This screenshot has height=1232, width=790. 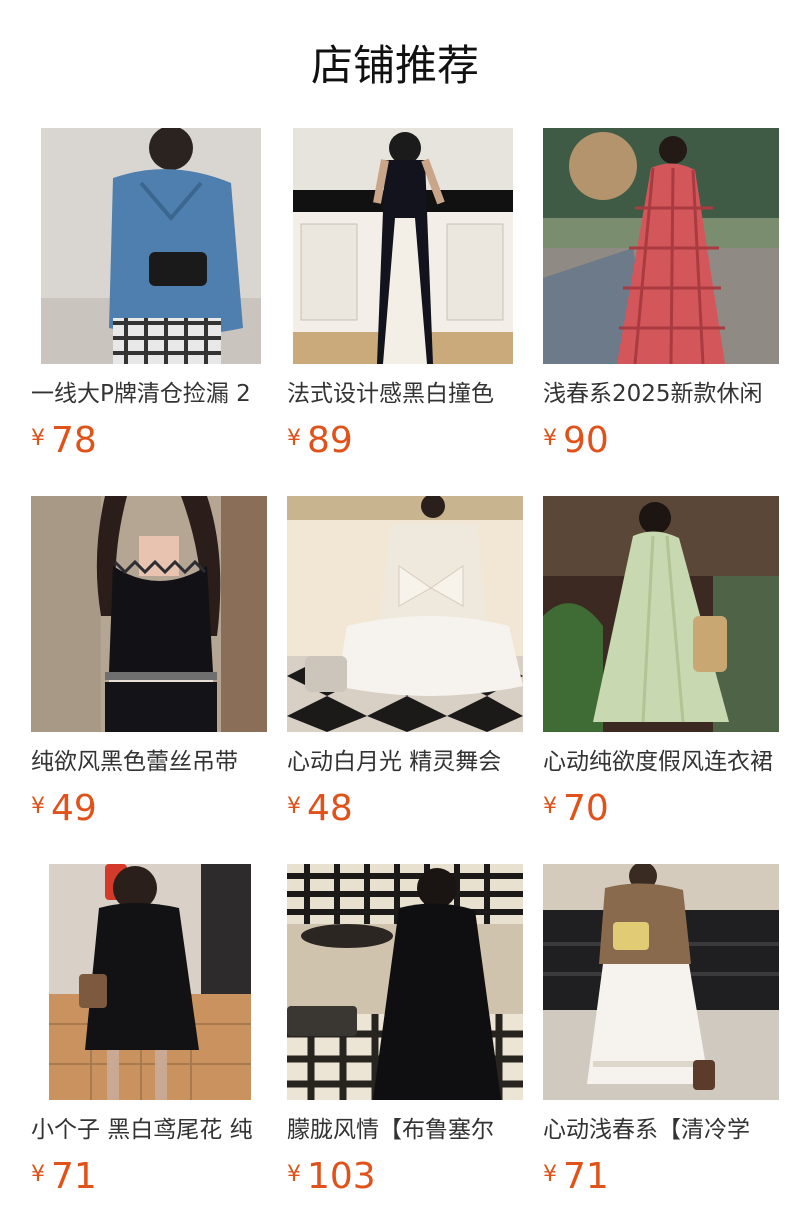 I want to click on product-price: ¥78, so click(x=64, y=441).